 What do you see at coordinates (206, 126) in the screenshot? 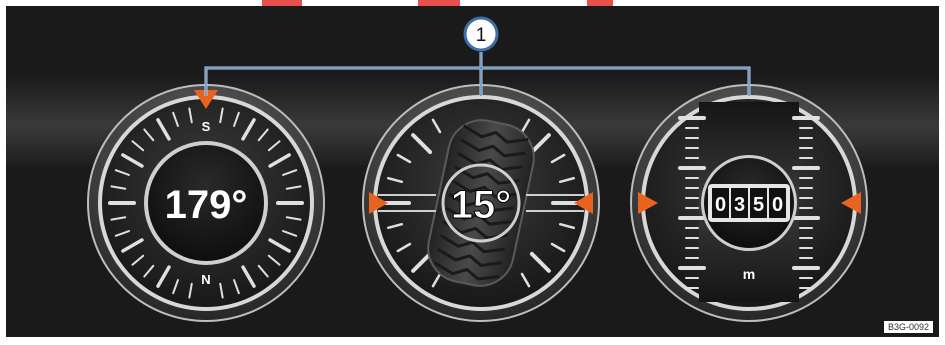
I see `compass-south-letter: S` at bounding box center [206, 126].